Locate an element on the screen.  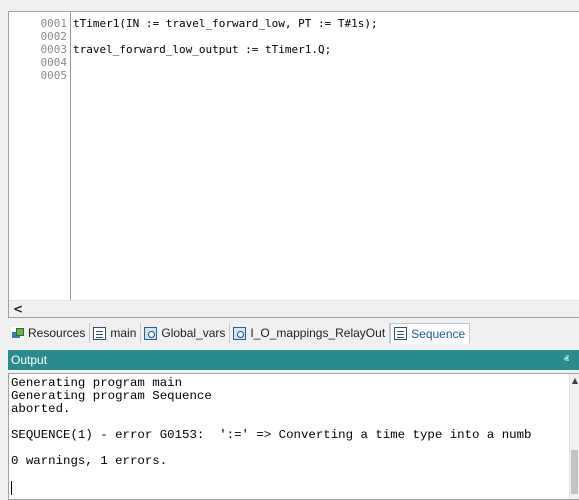
output-line: Generating program Sequence is located at coordinates (111, 396).